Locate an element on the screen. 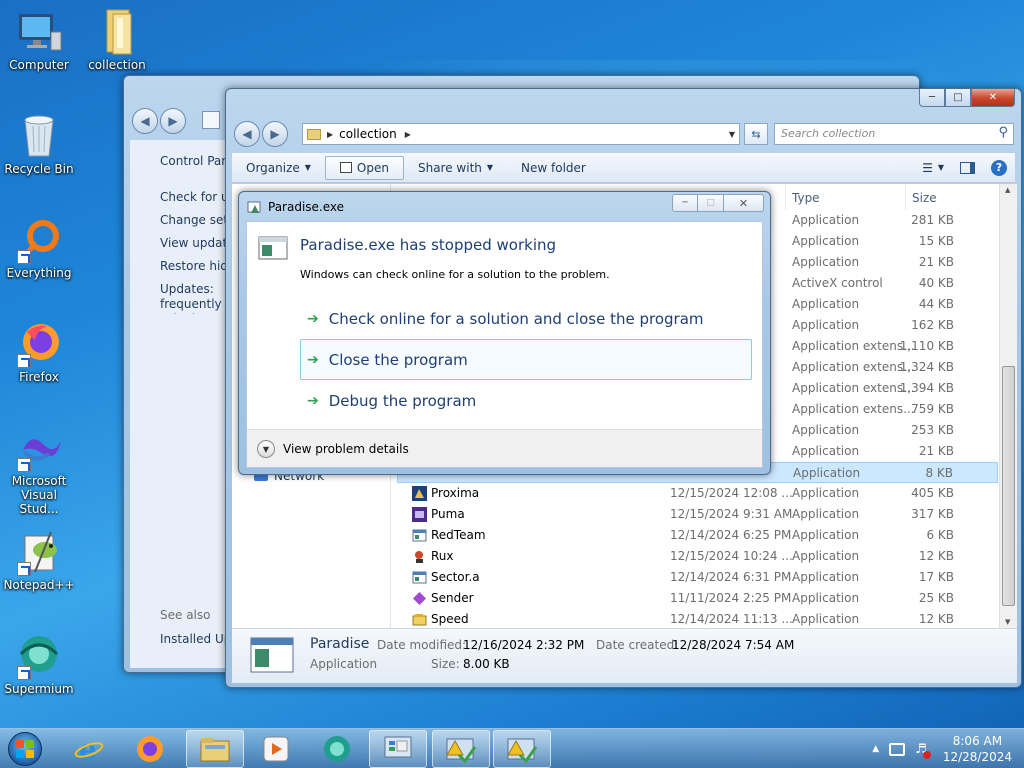  cell-name: Sender is located at coordinates (452, 598).